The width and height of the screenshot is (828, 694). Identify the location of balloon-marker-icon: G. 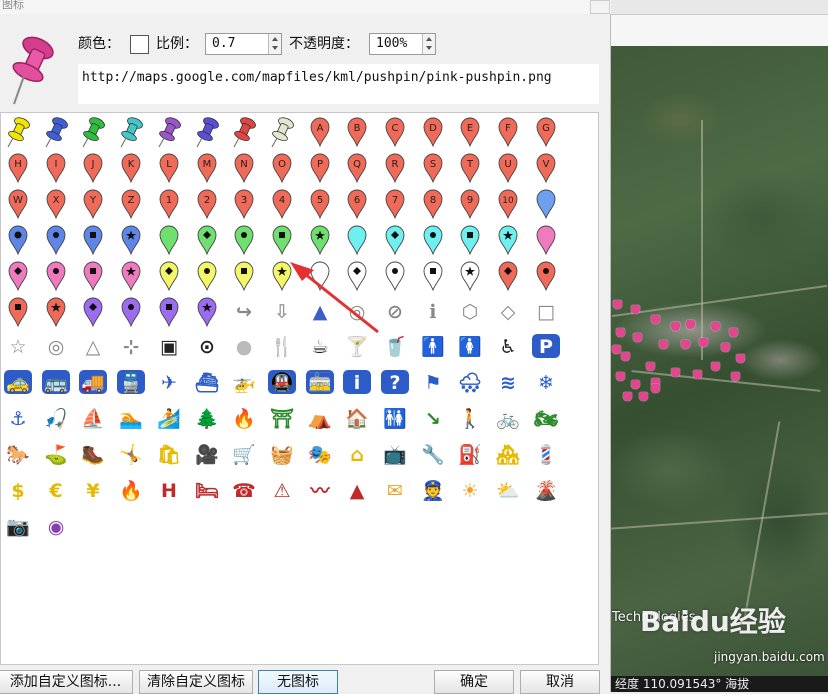
(546, 131).